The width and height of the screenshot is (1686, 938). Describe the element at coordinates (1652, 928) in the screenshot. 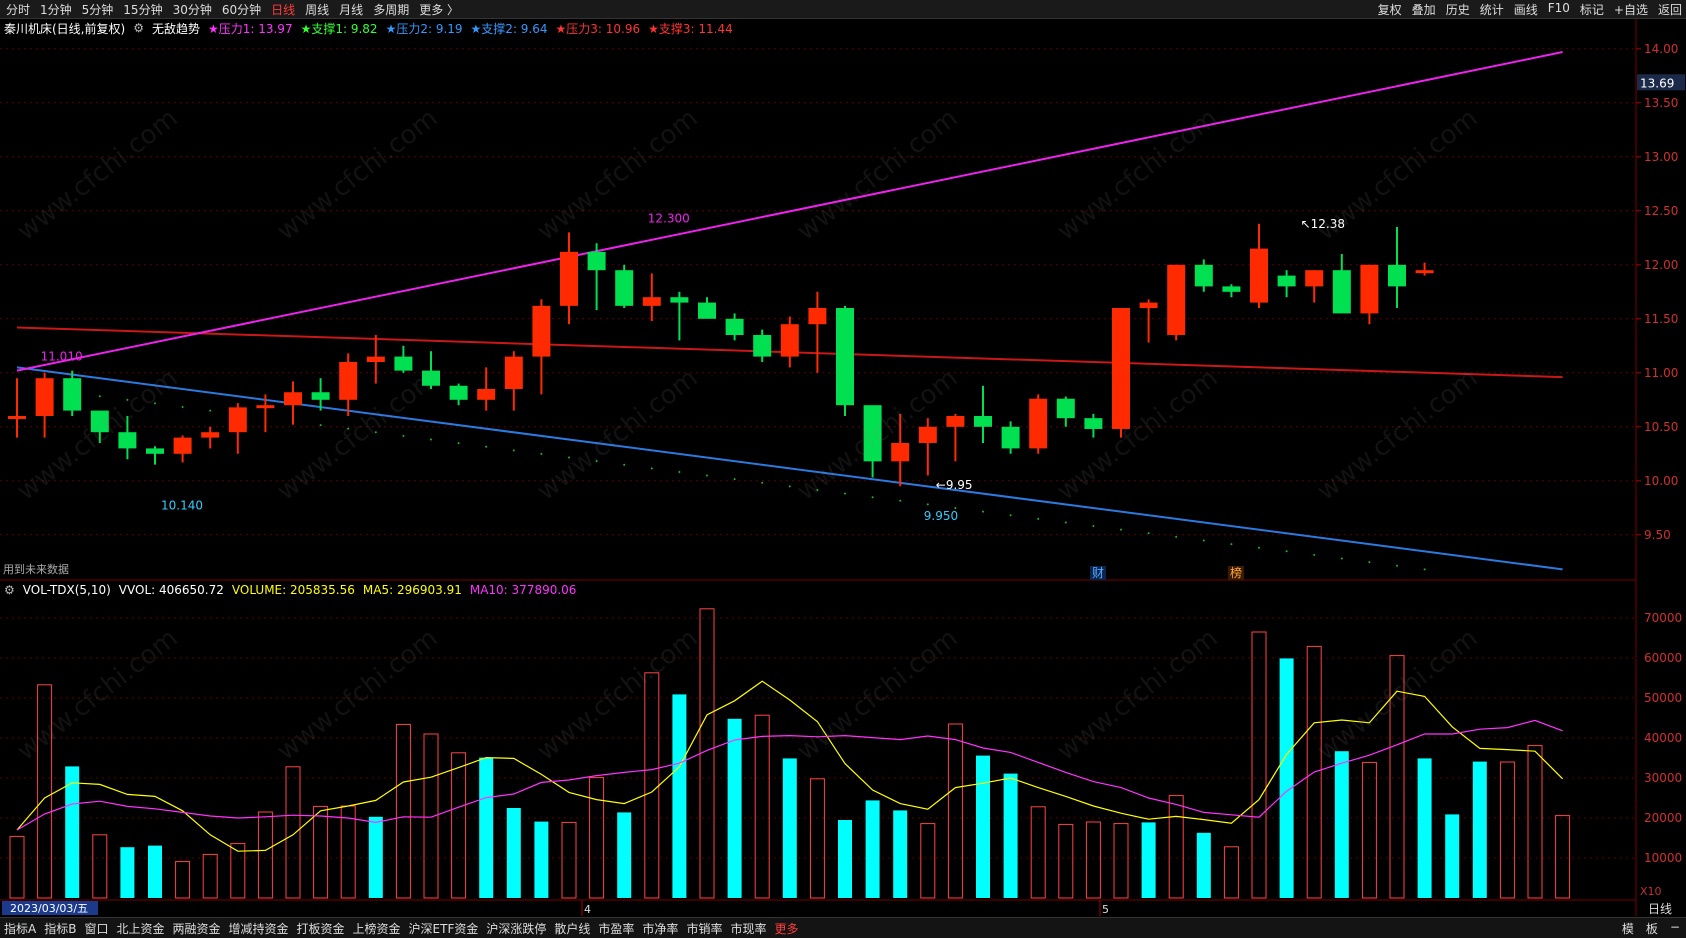

I see `bottom-tool-1: 板` at that location.